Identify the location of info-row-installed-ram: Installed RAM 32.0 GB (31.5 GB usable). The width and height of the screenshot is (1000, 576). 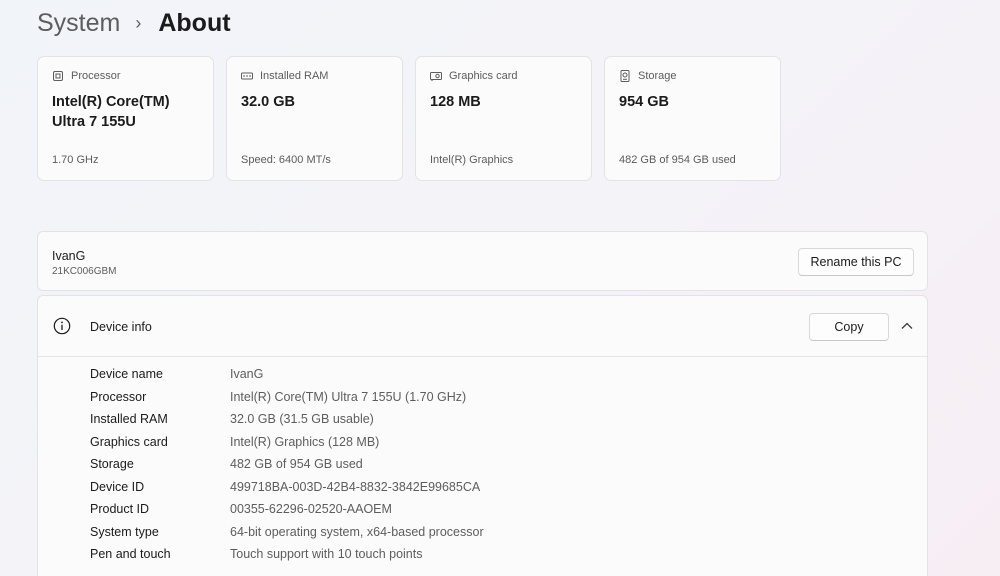
(287, 419).